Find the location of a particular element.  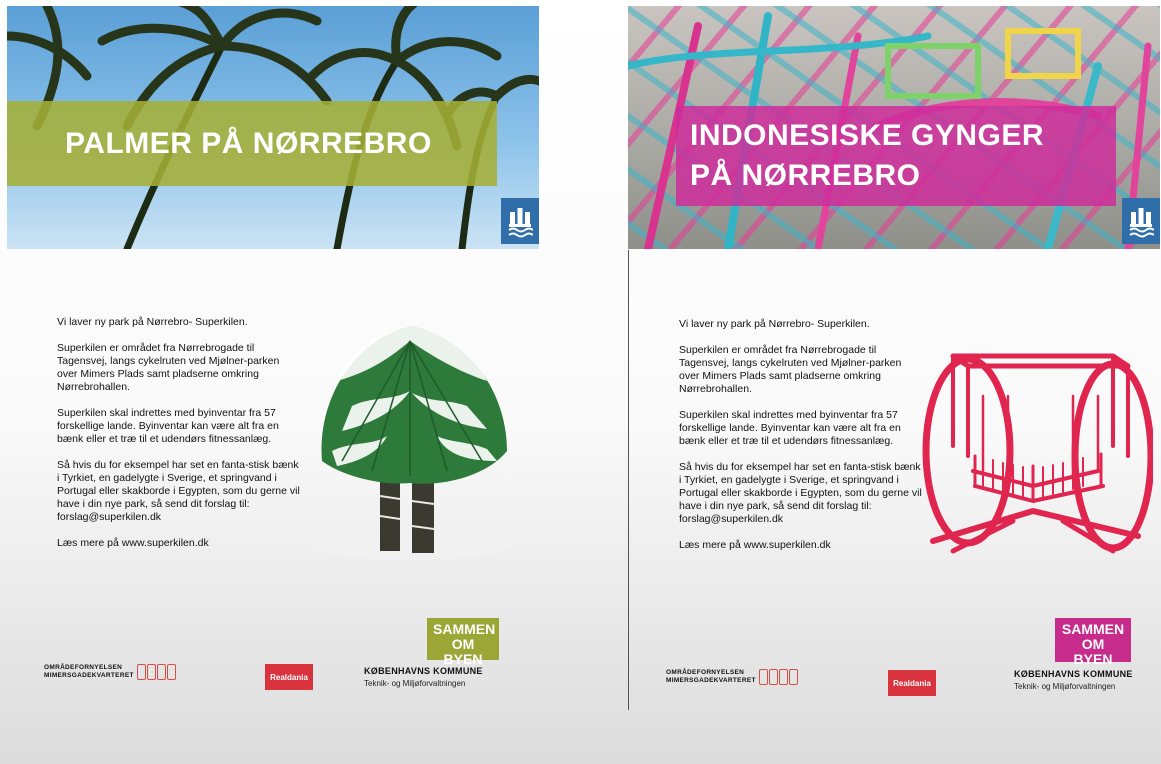

poster-title: PALMER PÅ NØRREBRO is located at coordinates (248, 143).